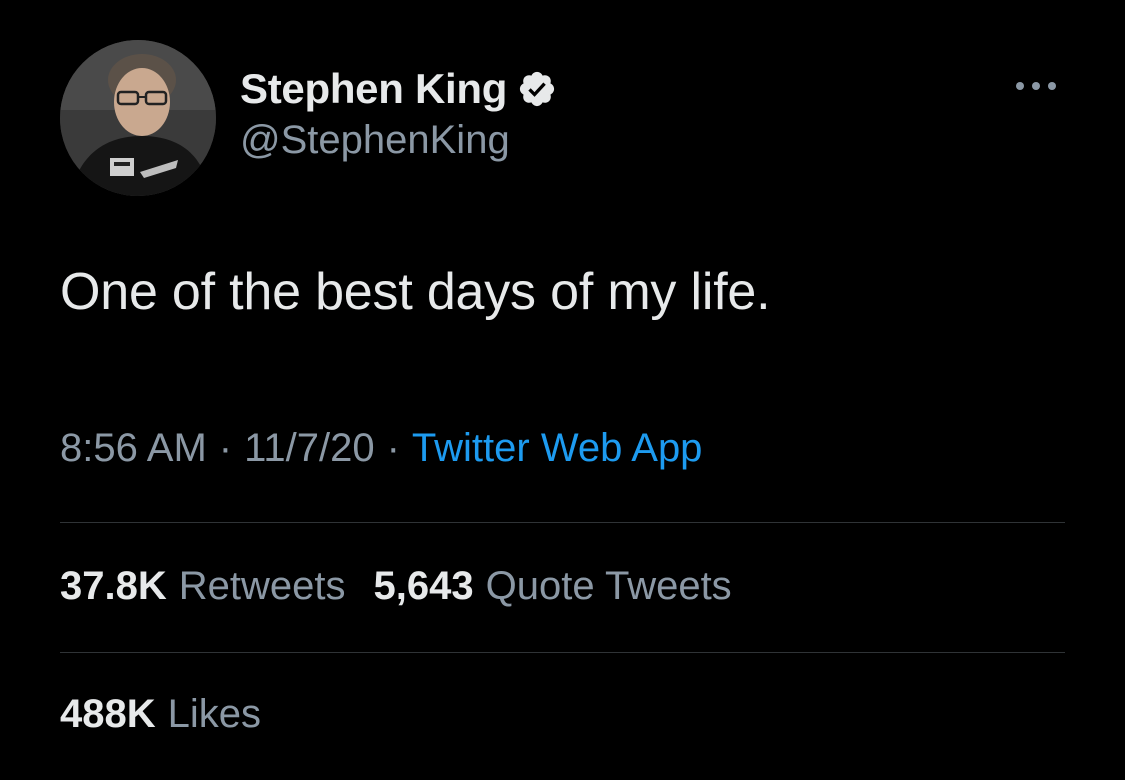 The height and width of the screenshot is (780, 1125). I want to click on author-name-row: Stephen King, so click(398, 89).